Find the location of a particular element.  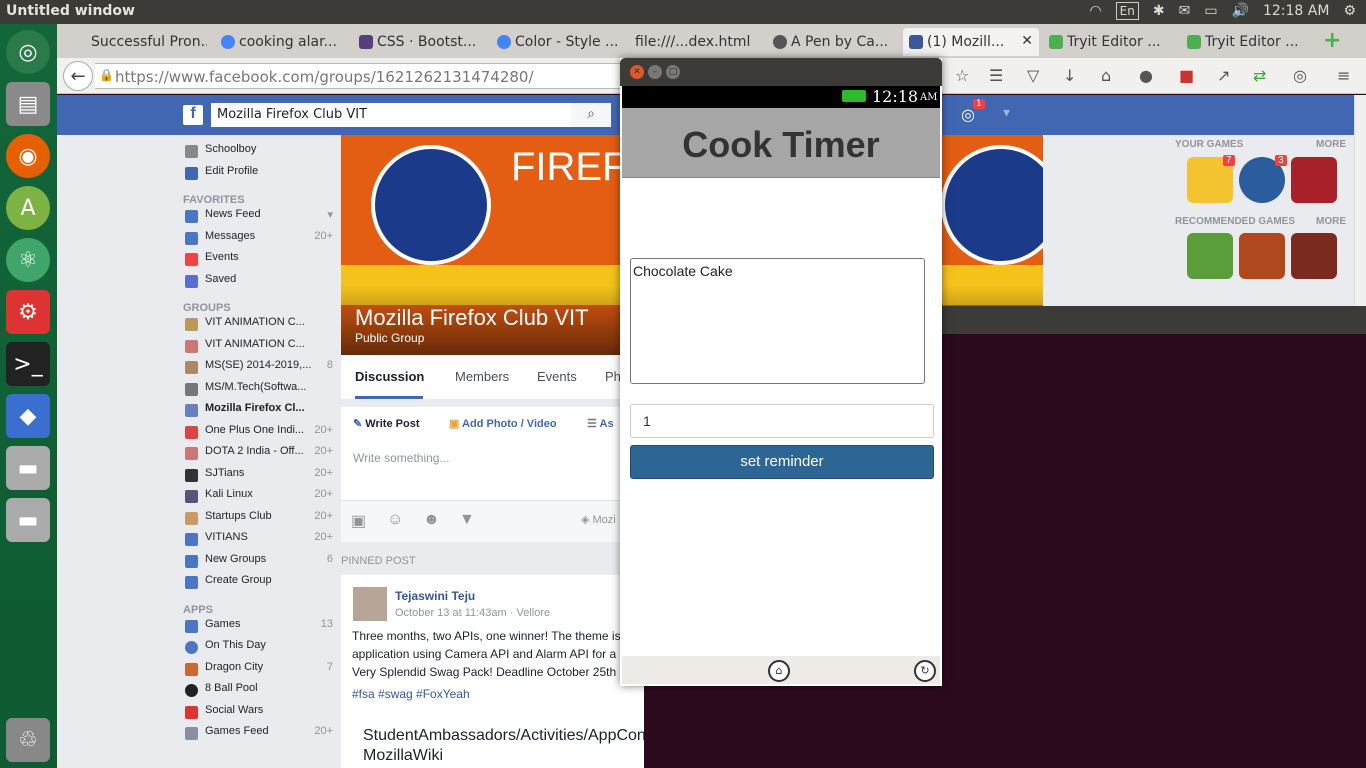

gear-icon: ⚙ is located at coordinates (1349, 11).